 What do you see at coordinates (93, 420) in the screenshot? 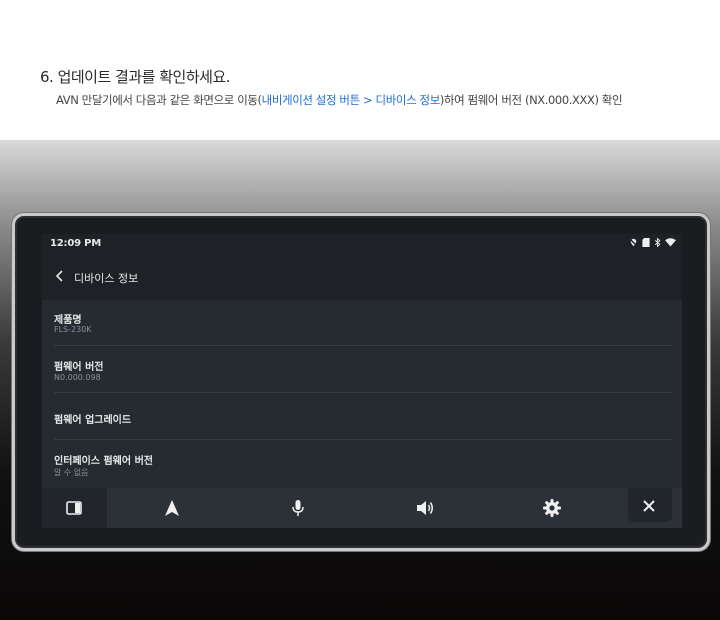
I see `list-item-label: 펌웨어 업그레이드` at bounding box center [93, 420].